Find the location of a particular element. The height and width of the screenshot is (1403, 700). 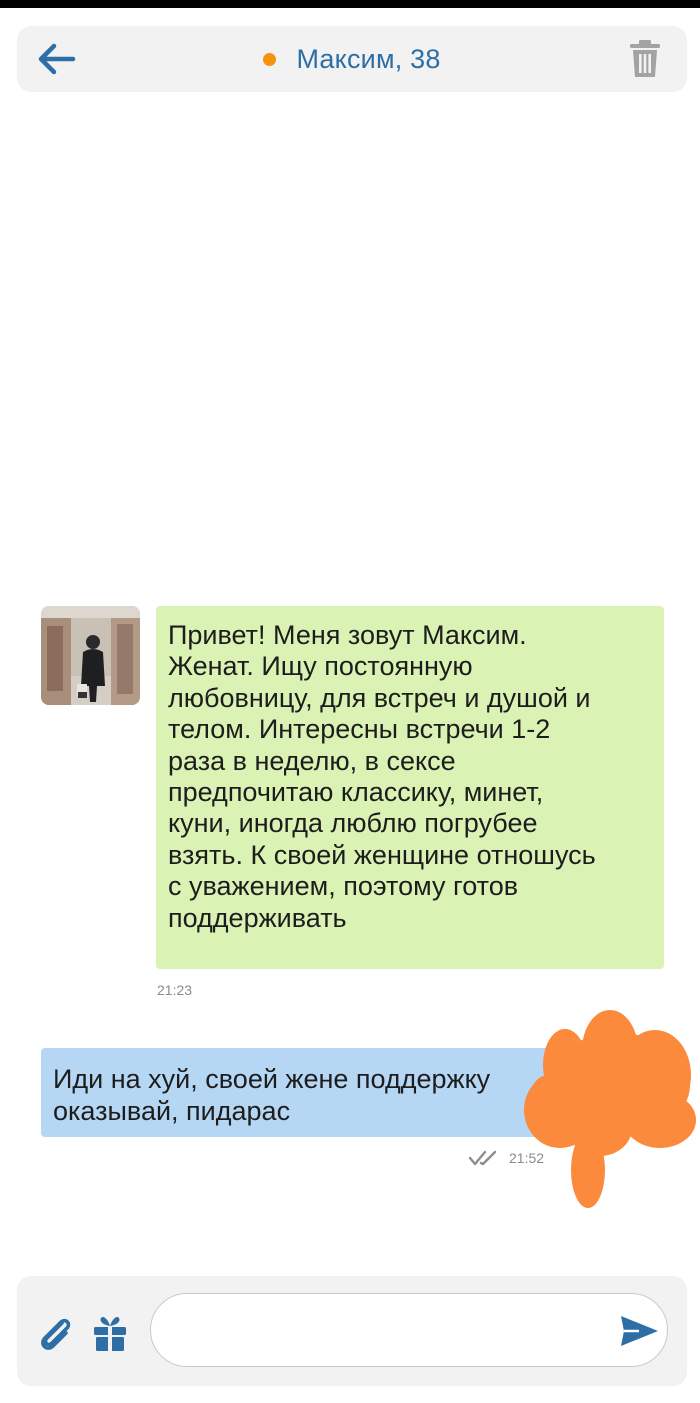

message-composer is located at coordinates (352, 1331).